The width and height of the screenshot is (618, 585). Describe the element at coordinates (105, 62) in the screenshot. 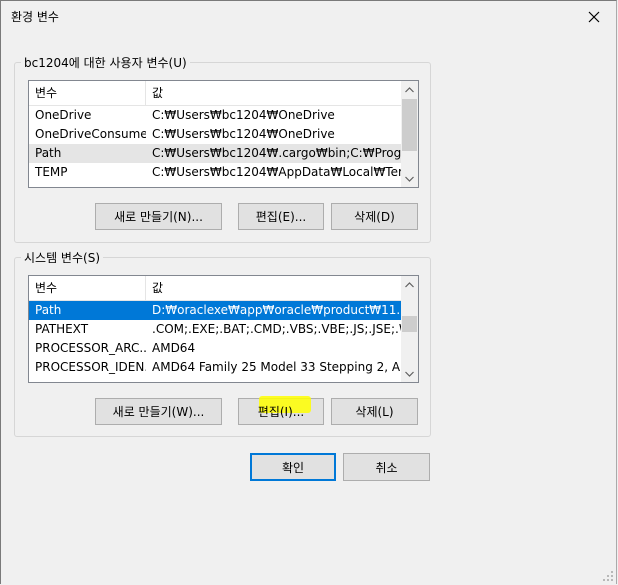

I see `user-variables-label: bc1204에 대한 사용자 변수(U)` at that location.